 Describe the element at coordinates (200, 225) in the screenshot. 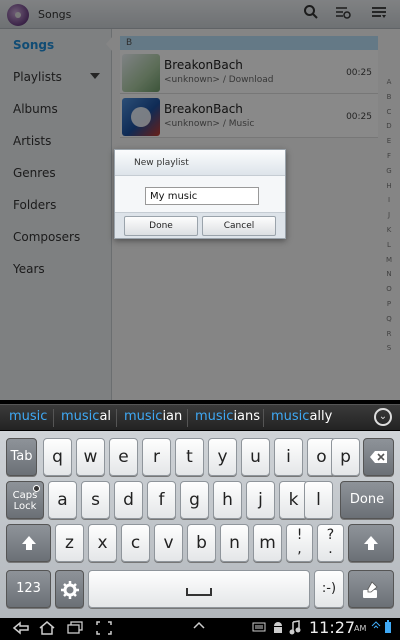

I see `dialog-button-bar: Done Cancel` at that location.